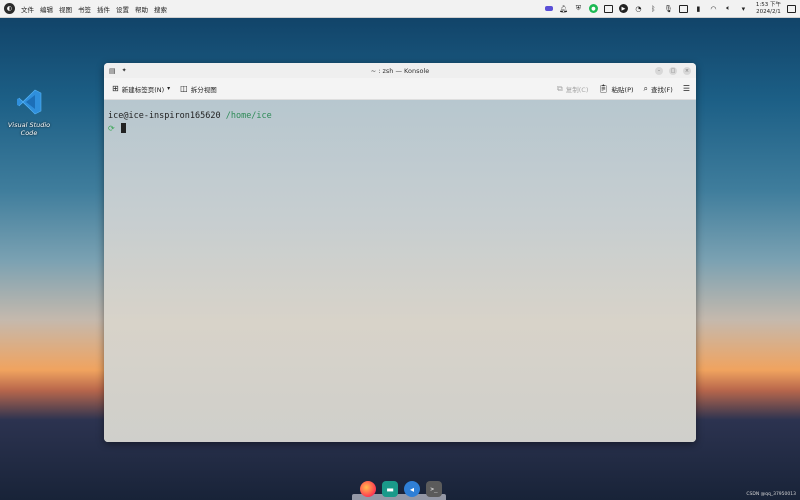  I want to click on split-view-label: 拆分视图, so click(203, 89).